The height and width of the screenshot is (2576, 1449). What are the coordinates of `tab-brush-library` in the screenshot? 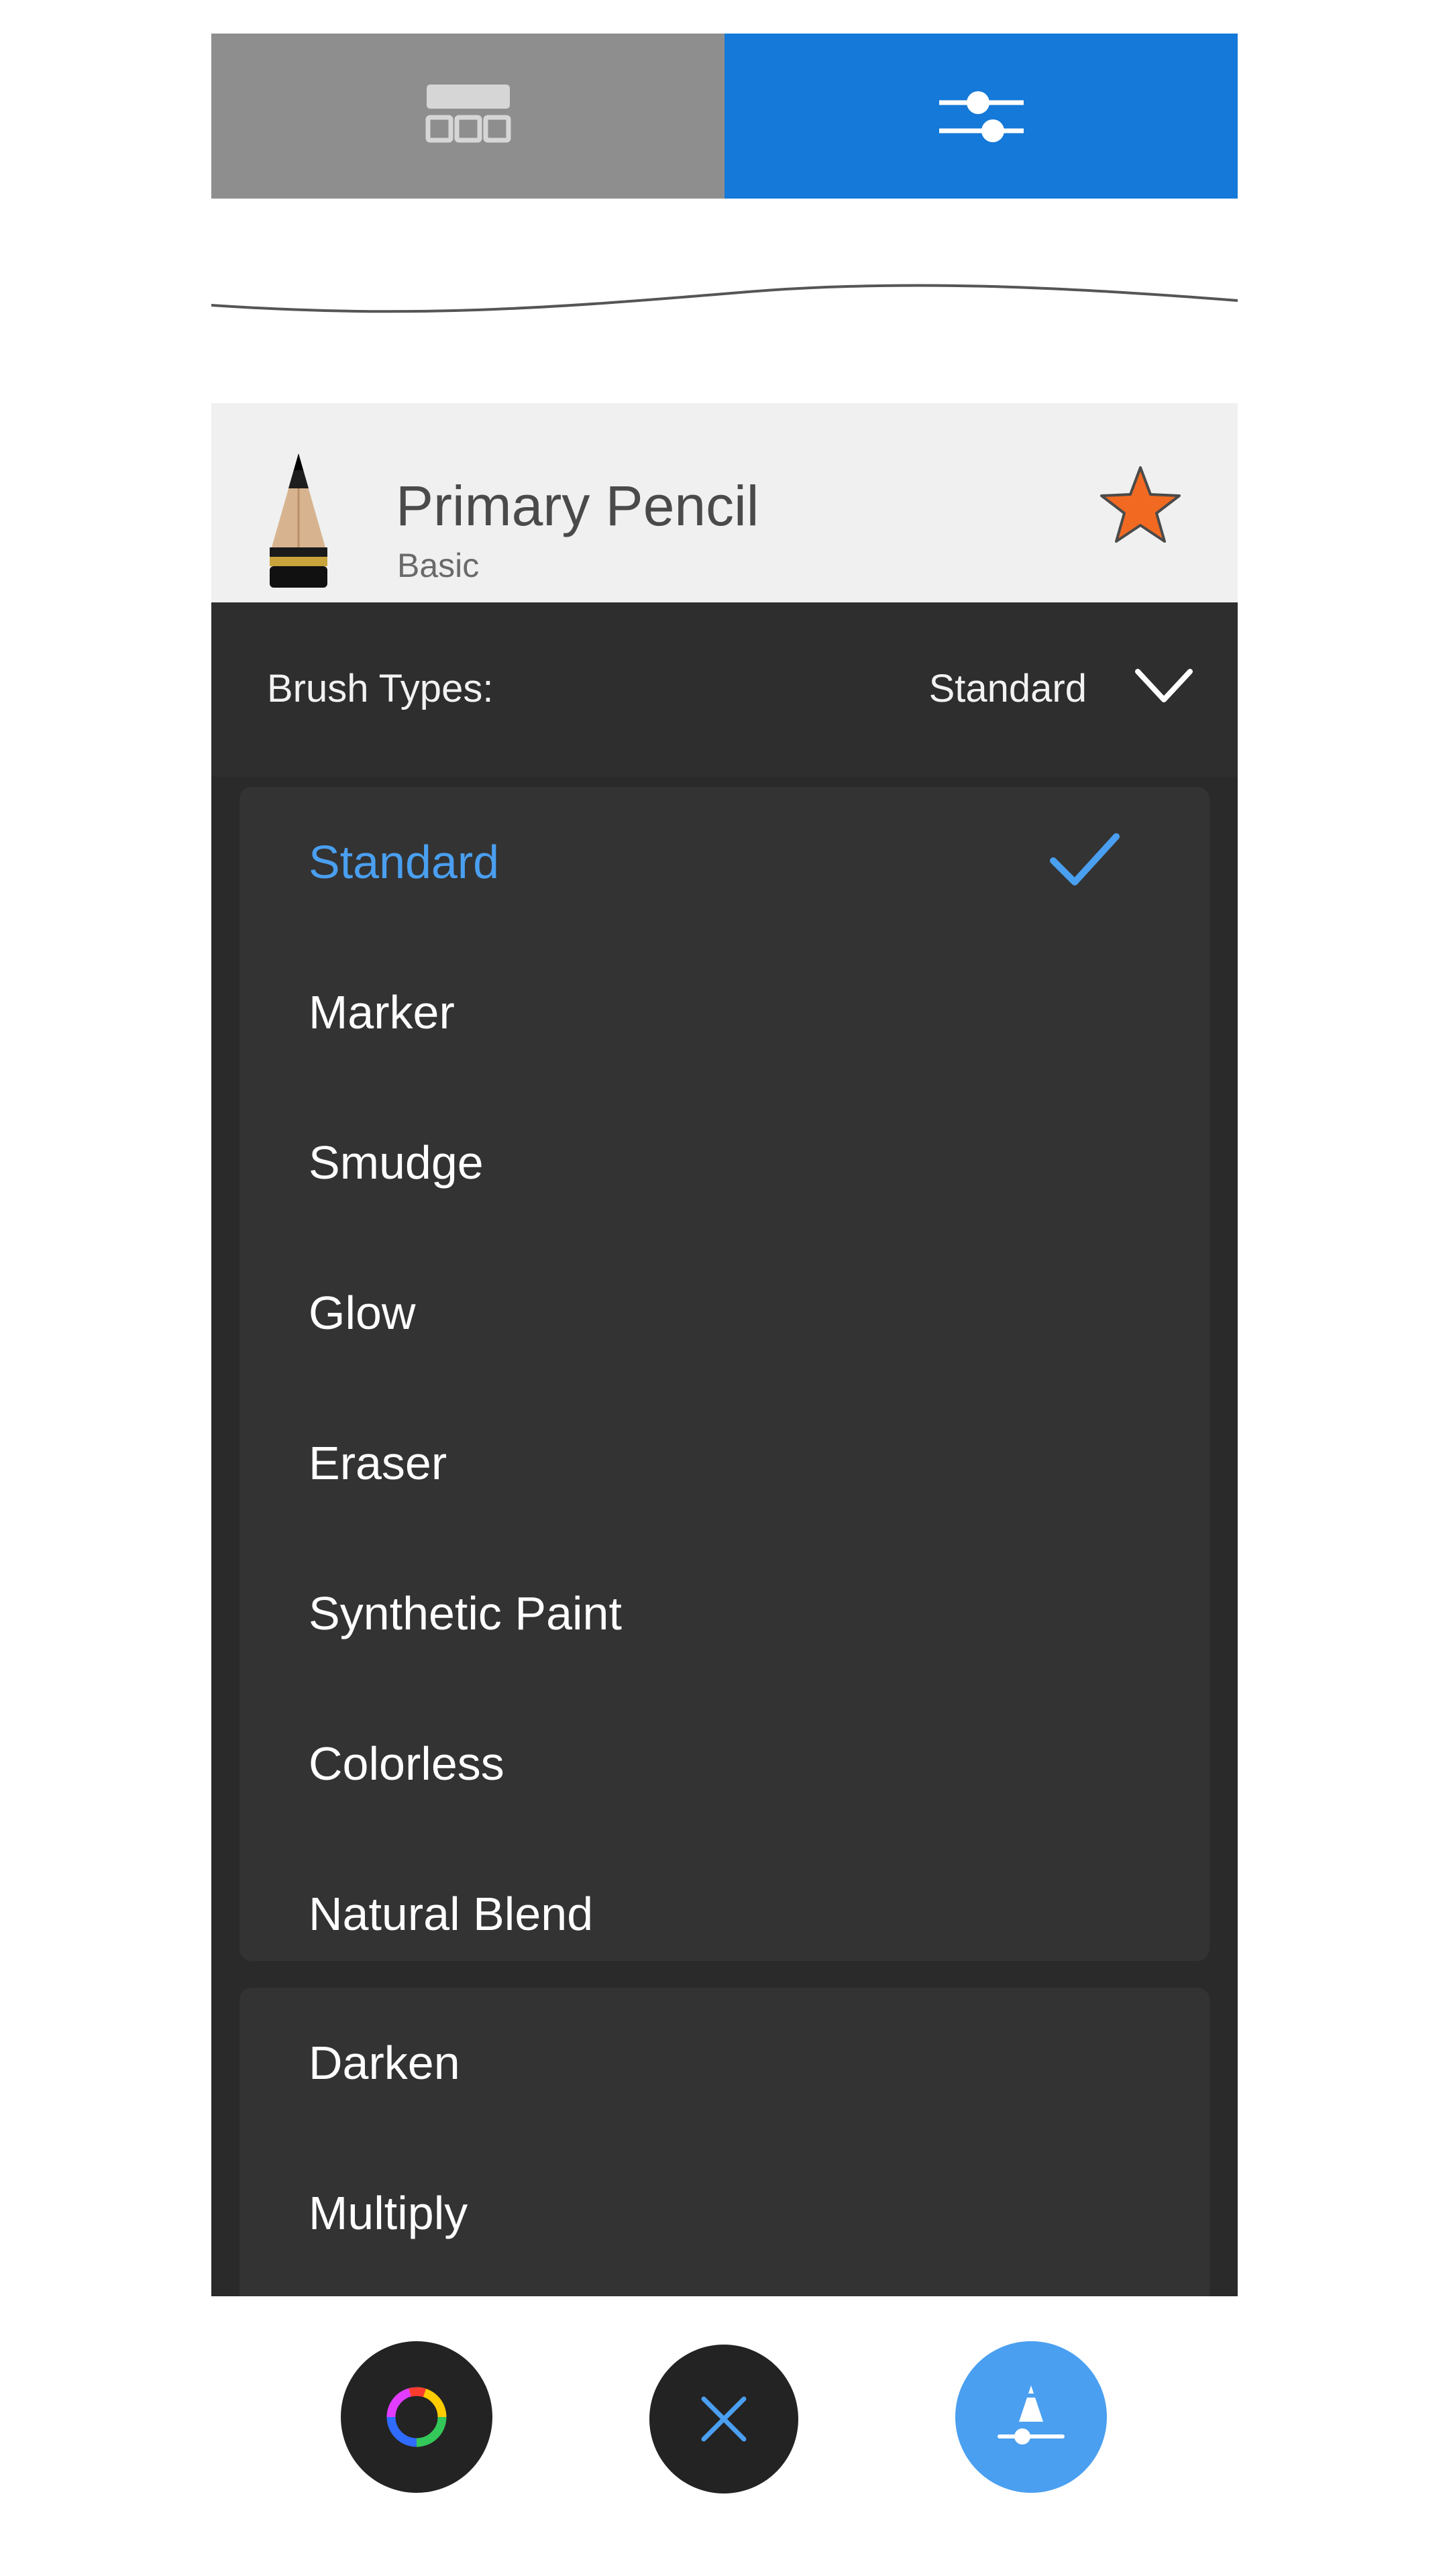 It's located at (467, 116).